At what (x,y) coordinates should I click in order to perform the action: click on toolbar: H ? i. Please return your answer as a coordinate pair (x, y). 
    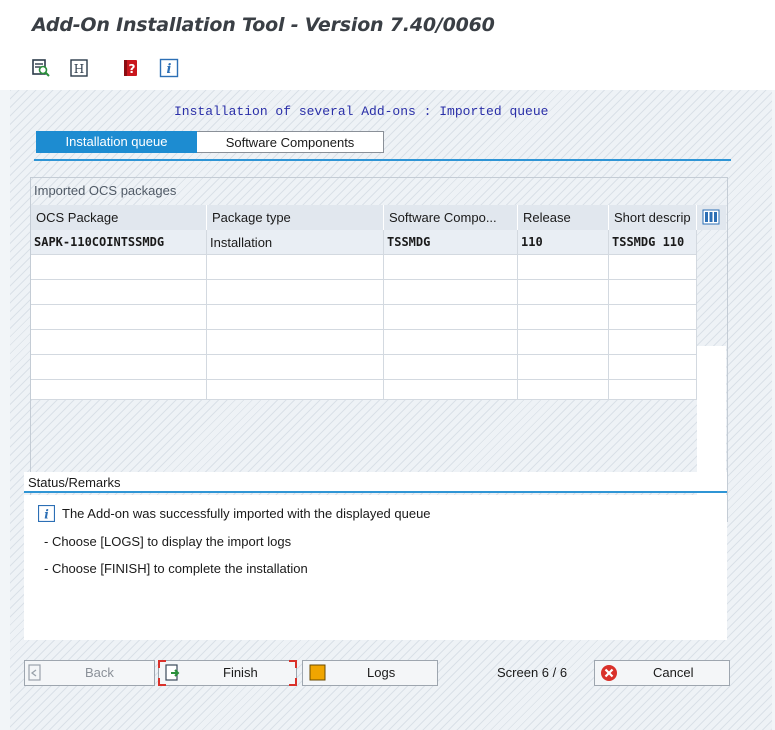
    Looking at the image, I should click on (387, 67).